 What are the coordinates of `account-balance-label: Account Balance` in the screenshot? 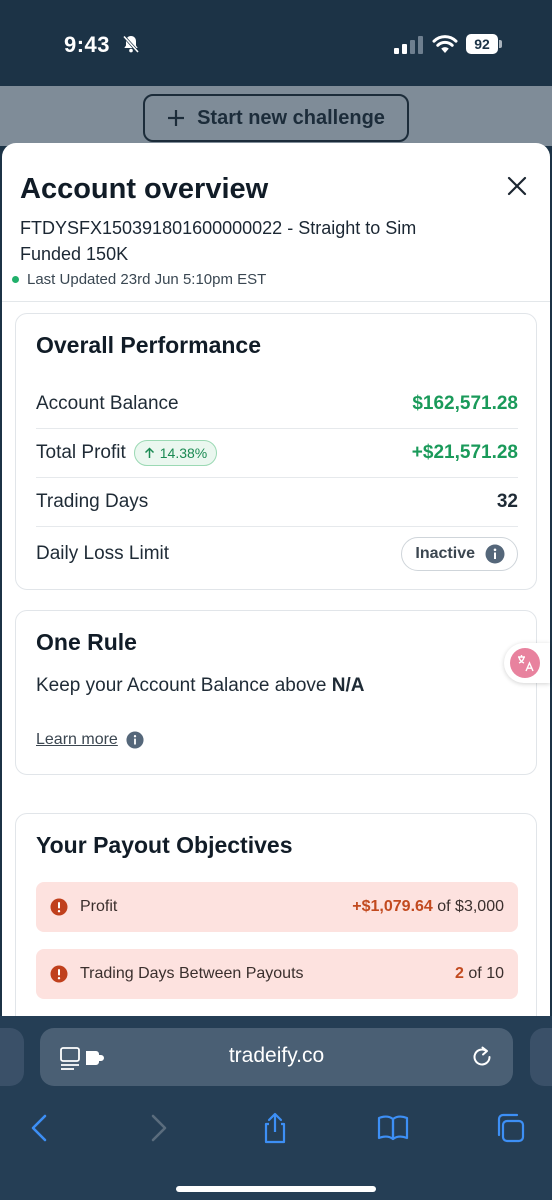 It's located at (107, 403).